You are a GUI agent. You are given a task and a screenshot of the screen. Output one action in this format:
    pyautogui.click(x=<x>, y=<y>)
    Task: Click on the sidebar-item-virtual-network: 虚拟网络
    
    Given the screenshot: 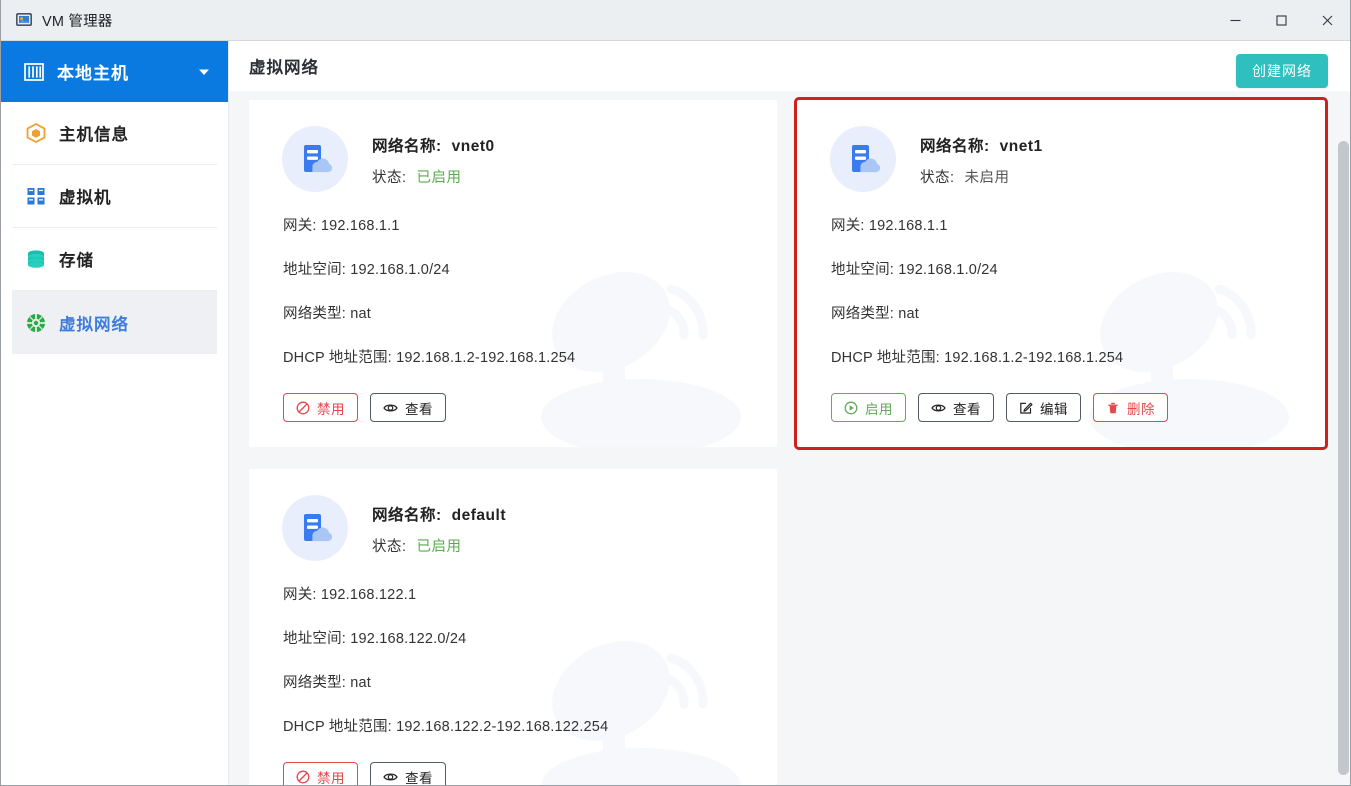 What is the action you would take?
    pyautogui.click(x=114, y=322)
    